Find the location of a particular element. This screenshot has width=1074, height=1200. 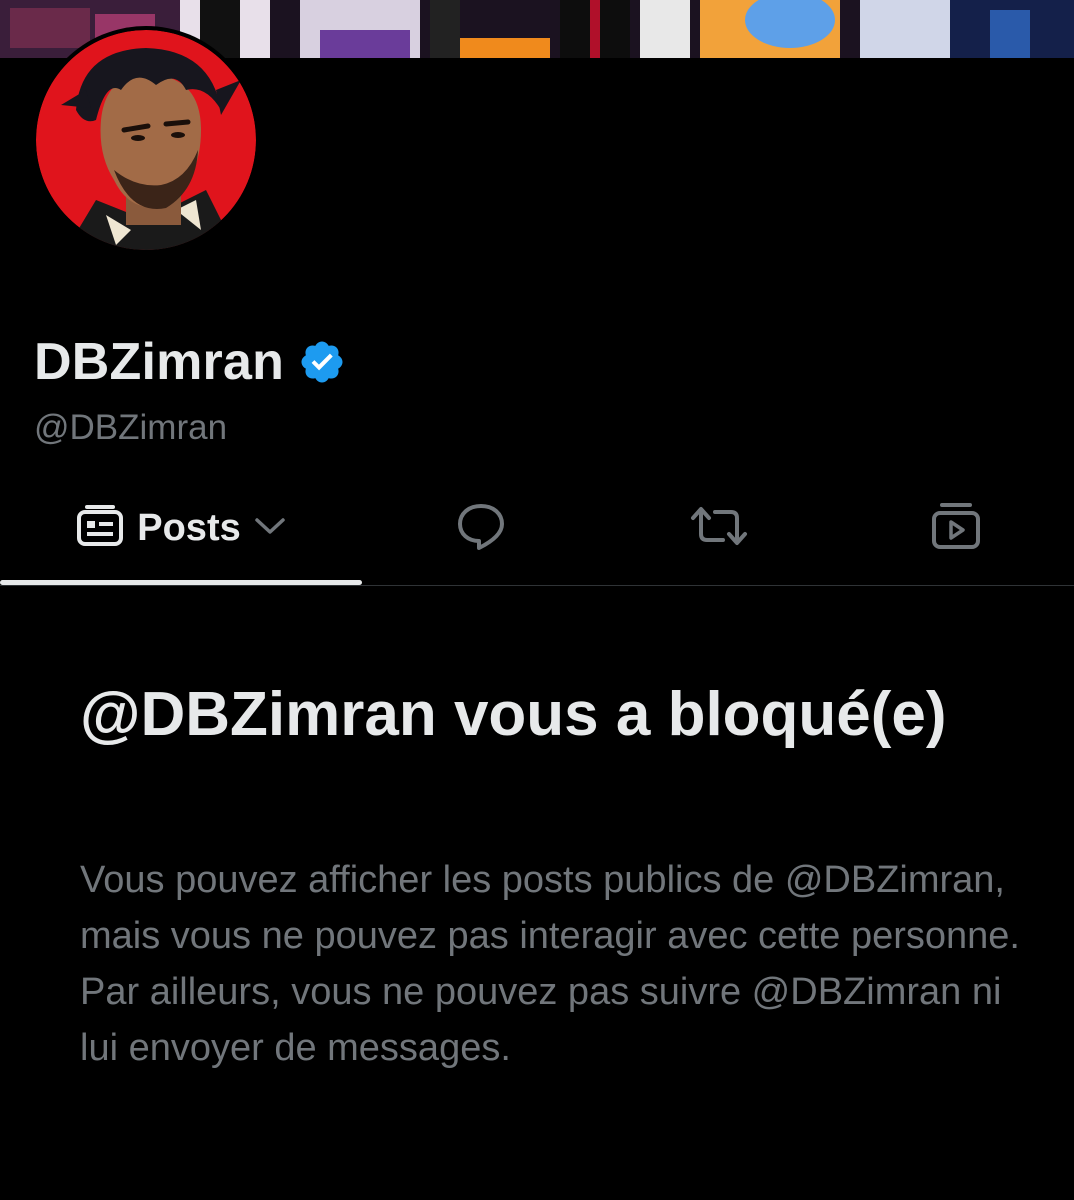

repost-icon is located at coordinates (719, 528).